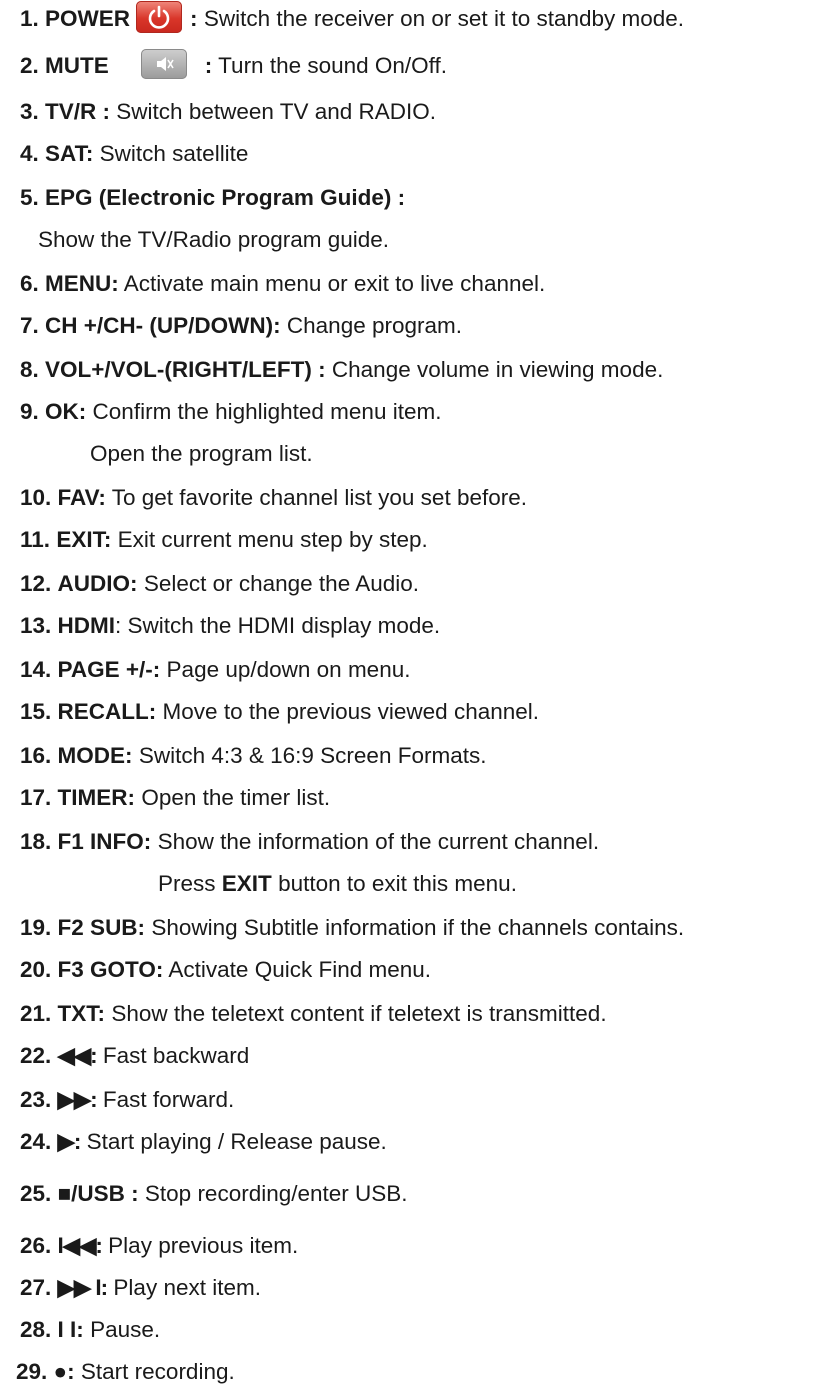 Image resolution: width=818 pixels, height=1389 pixels. I want to click on item-number: 5., so click(29, 197).